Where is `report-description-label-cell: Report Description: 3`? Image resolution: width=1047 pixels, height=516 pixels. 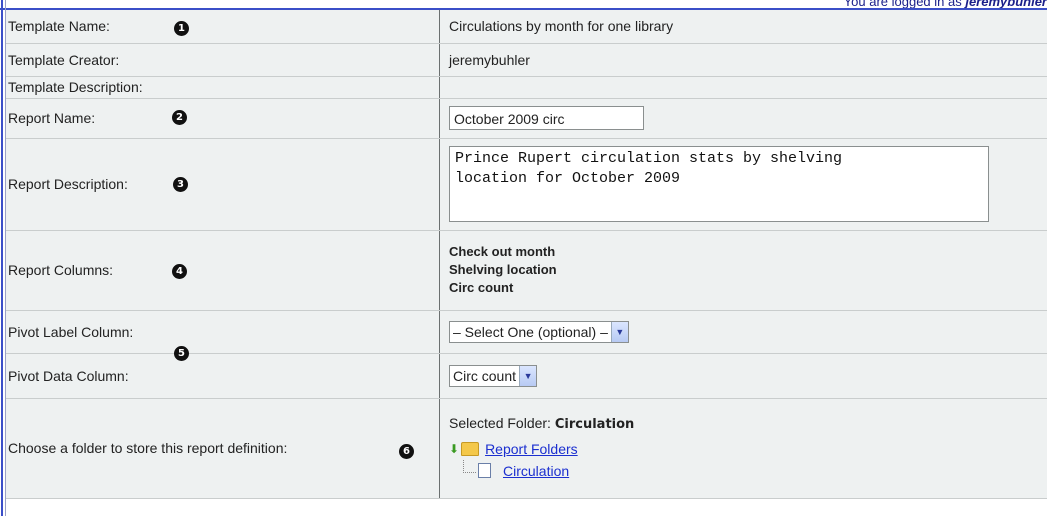
report-description-label-cell: Report Description: 3 is located at coordinates (223, 184).